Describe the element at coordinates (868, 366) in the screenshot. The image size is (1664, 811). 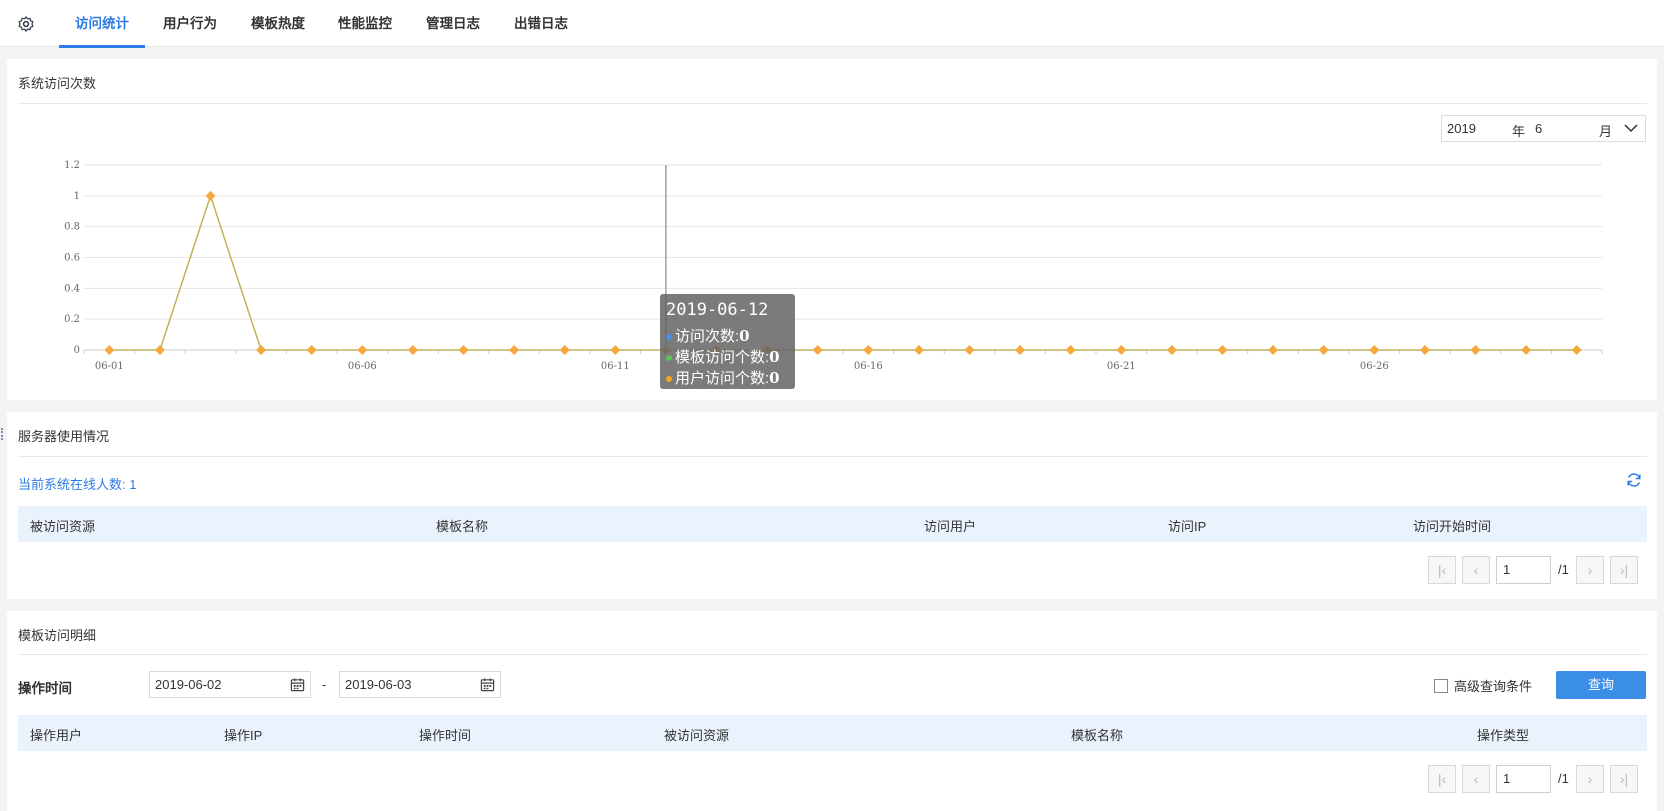
I see `x-tick-label: 06-16` at that location.